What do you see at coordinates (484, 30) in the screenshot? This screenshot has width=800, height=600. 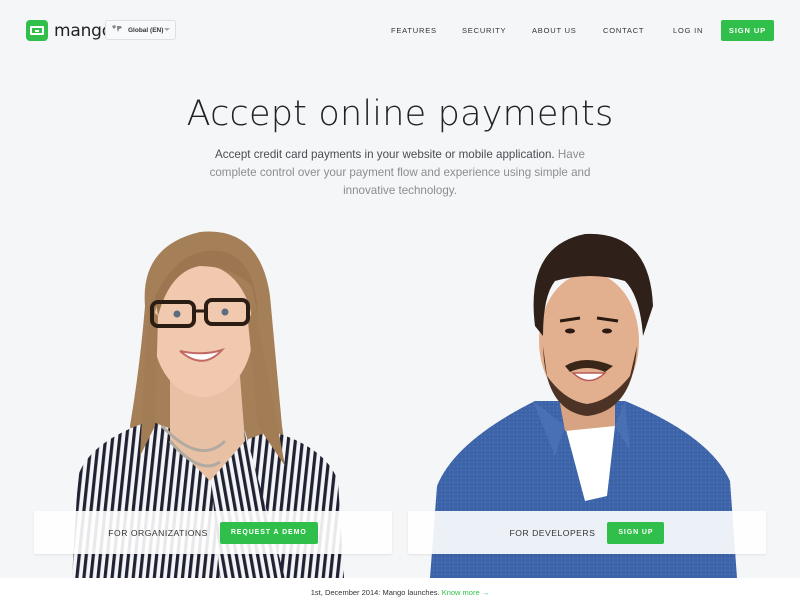 I see `nav-security: SECURITY` at bounding box center [484, 30].